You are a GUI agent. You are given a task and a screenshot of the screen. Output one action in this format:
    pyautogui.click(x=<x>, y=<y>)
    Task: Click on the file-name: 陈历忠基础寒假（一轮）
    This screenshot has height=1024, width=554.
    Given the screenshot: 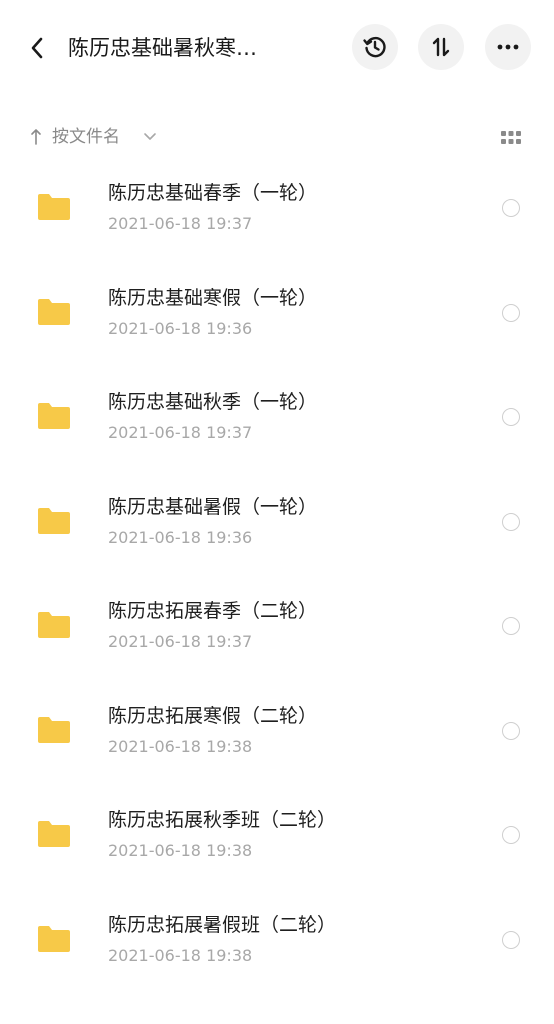 What is the action you would take?
    pyautogui.click(x=213, y=297)
    